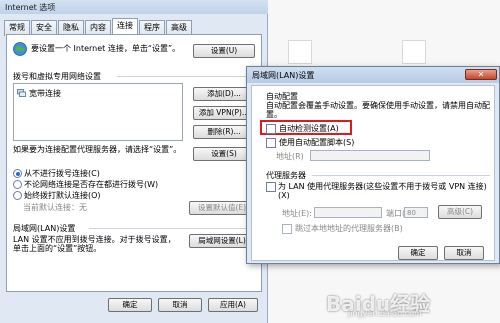 The image size is (500, 323). Describe the element at coordinates (56, 173) in the screenshot. I see `radio-never-dial: 从不进行拨号连接(C)` at that location.